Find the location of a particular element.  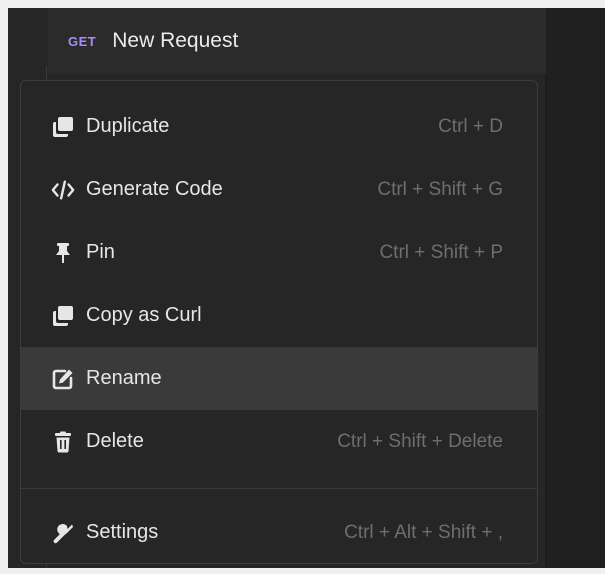

menu-item-label: Pin is located at coordinates (100, 252).